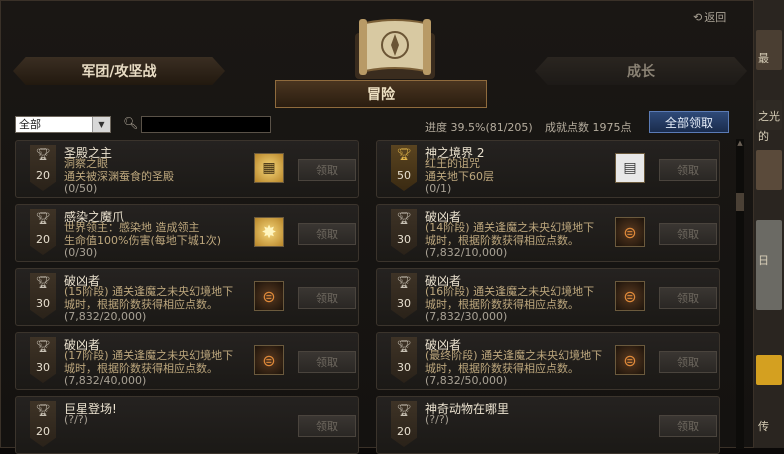  I want to click on side-text: 最, so click(763, 58).